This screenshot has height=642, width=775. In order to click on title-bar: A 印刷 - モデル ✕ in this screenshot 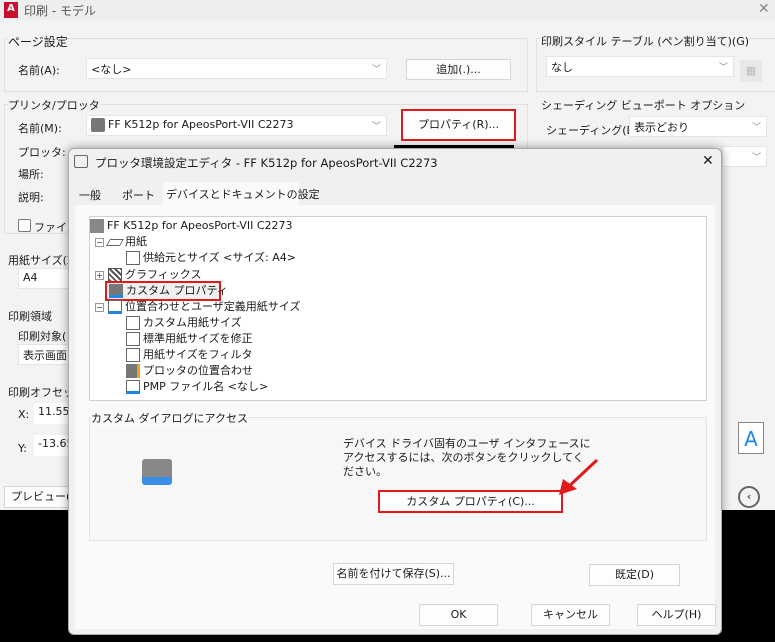, I will do `click(387, 10)`.